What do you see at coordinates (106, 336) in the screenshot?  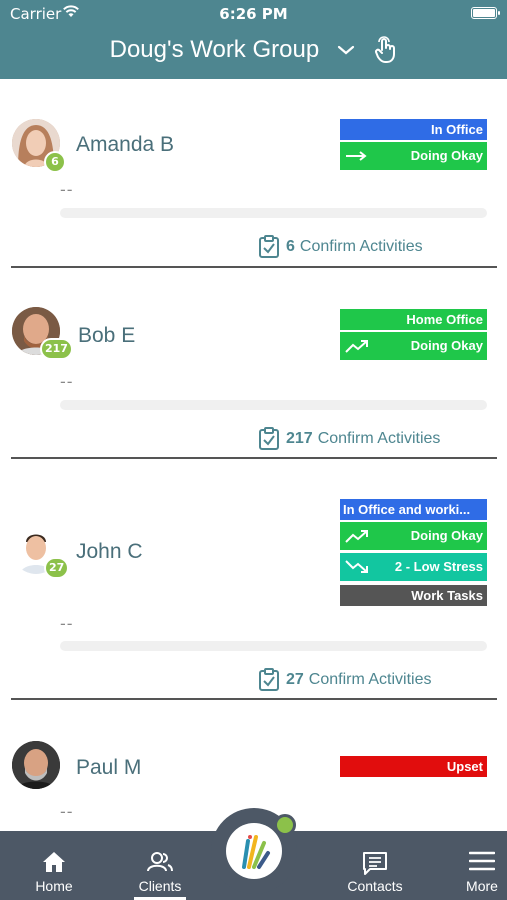 I see `client-name: Bob E` at bounding box center [106, 336].